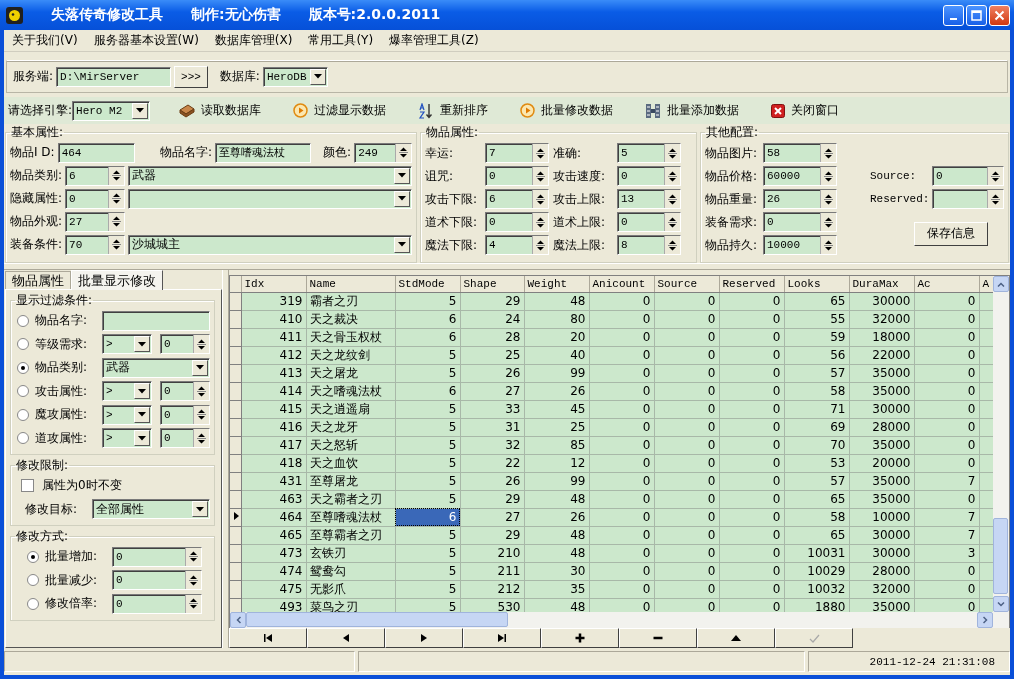 This screenshot has height=679, width=1014. What do you see at coordinates (953, 15) in the screenshot?
I see `minimize-button` at bounding box center [953, 15].